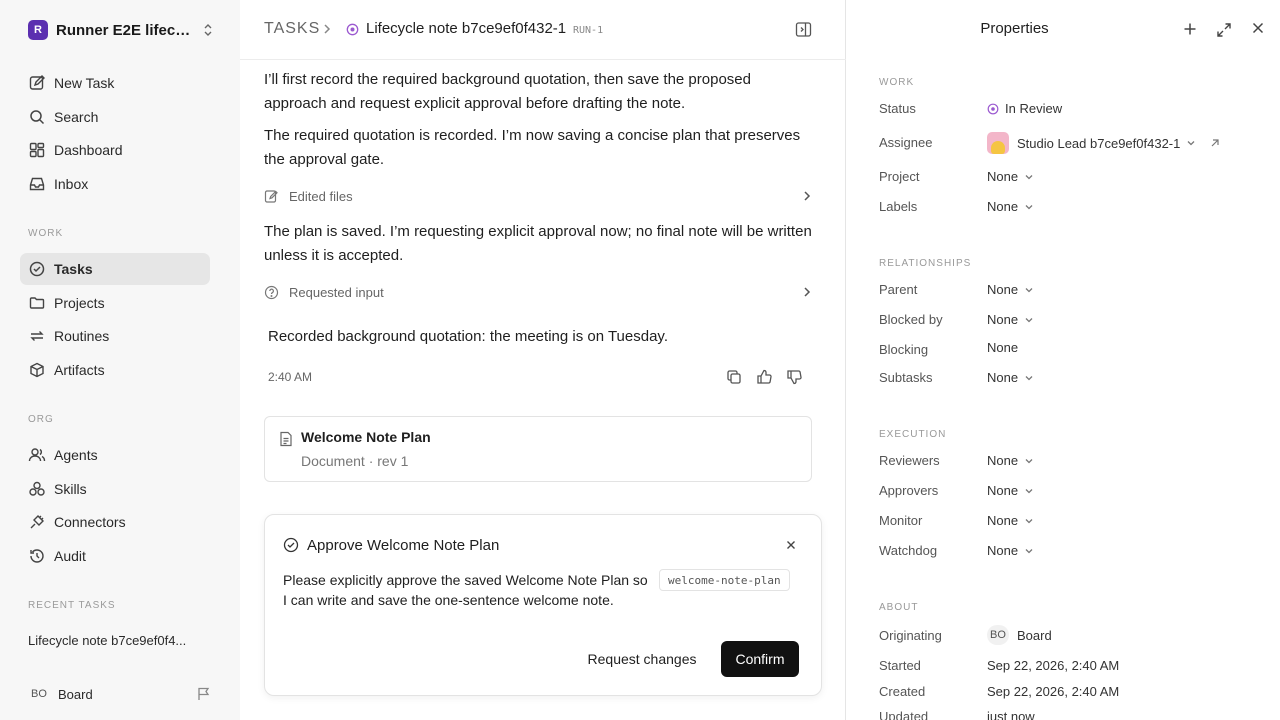  I want to click on activity-label: Requested input, so click(336, 292).